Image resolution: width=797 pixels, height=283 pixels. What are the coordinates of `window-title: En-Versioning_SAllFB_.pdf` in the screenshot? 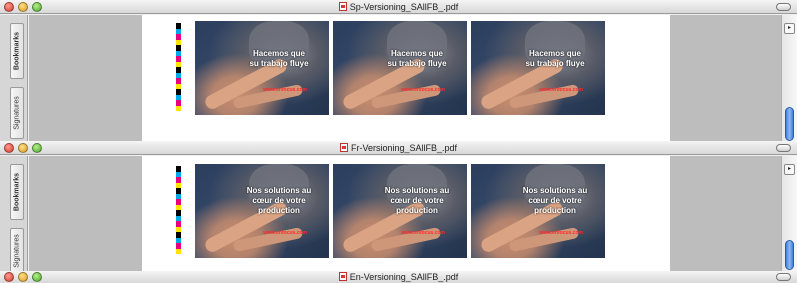 It's located at (398, 277).